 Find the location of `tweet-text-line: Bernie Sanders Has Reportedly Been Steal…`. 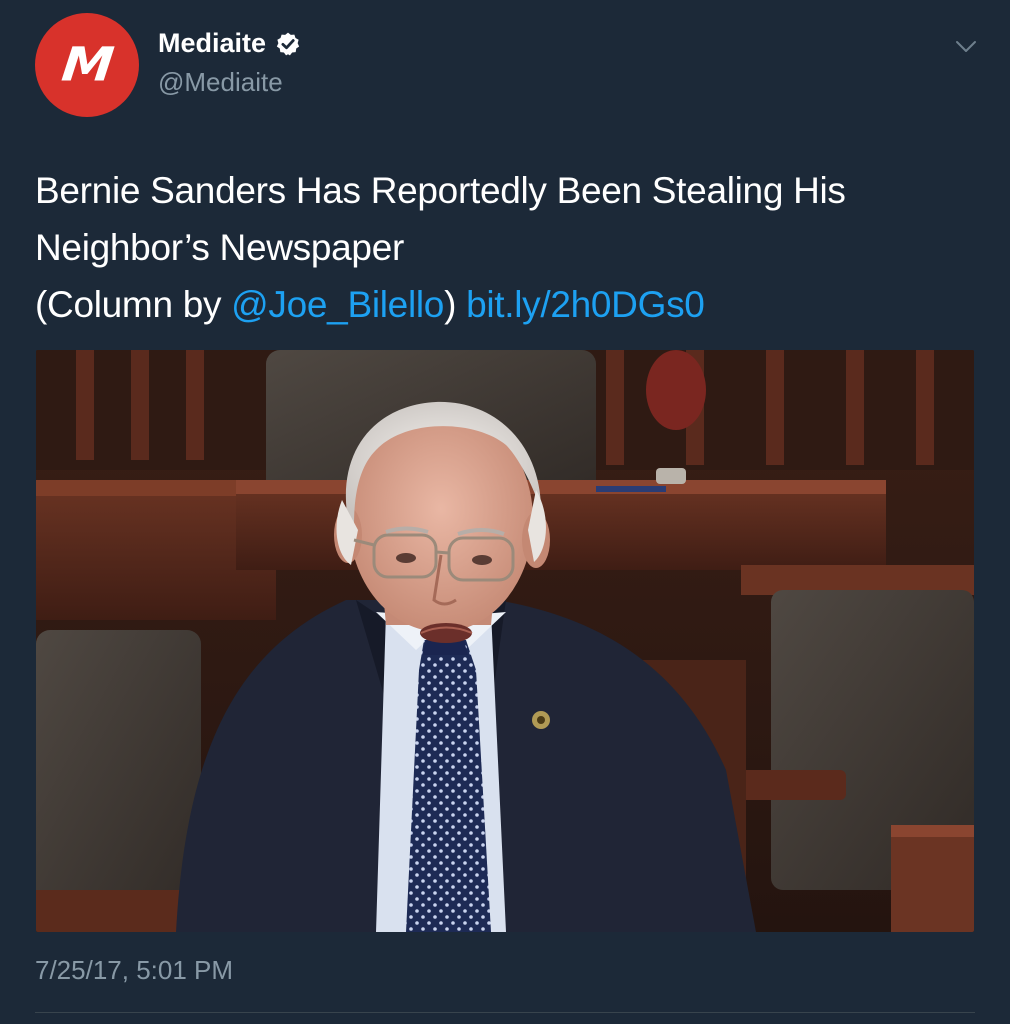

tweet-text-line: Bernie Sanders Has Reportedly Been Steal… is located at coordinates (440, 190).